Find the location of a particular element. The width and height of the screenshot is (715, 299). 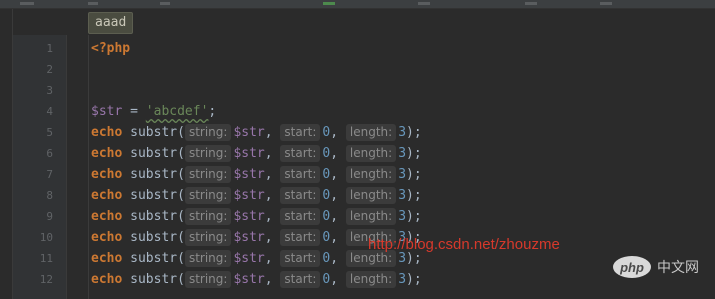

line-number: 11 is located at coordinates (46, 258).